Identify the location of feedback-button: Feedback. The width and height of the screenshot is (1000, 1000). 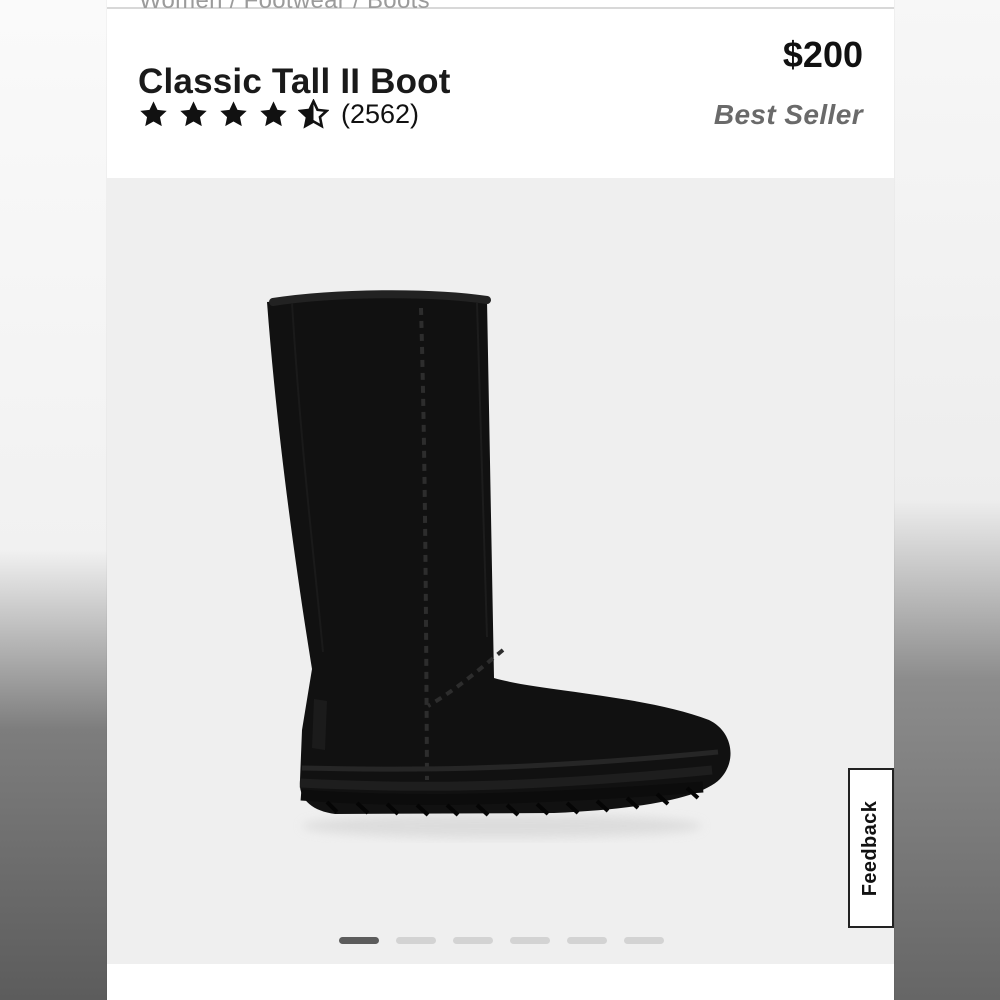
(871, 848).